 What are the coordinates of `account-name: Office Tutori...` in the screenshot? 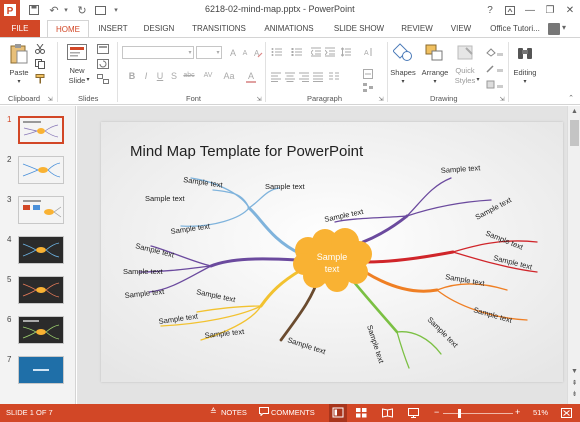 It's located at (515, 29).